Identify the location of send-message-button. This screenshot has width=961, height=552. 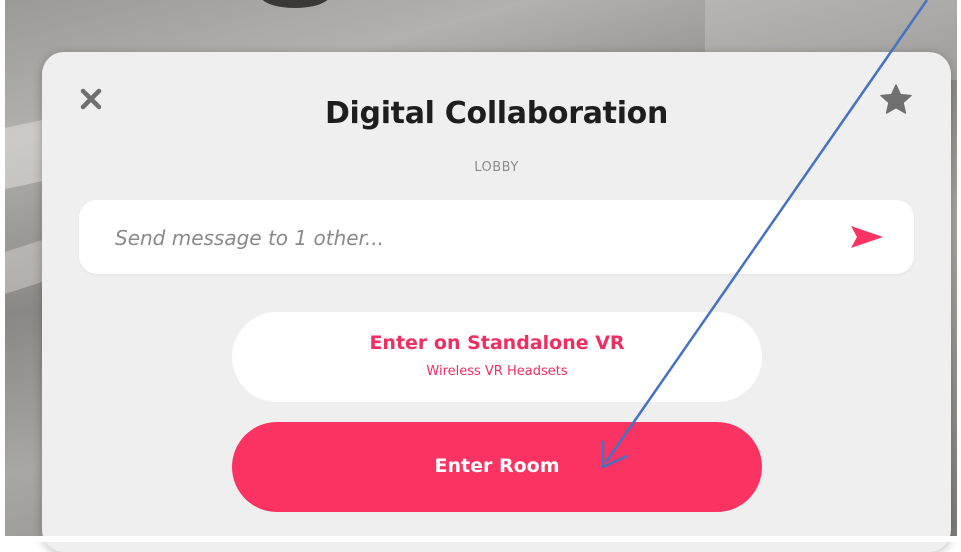
(867, 237).